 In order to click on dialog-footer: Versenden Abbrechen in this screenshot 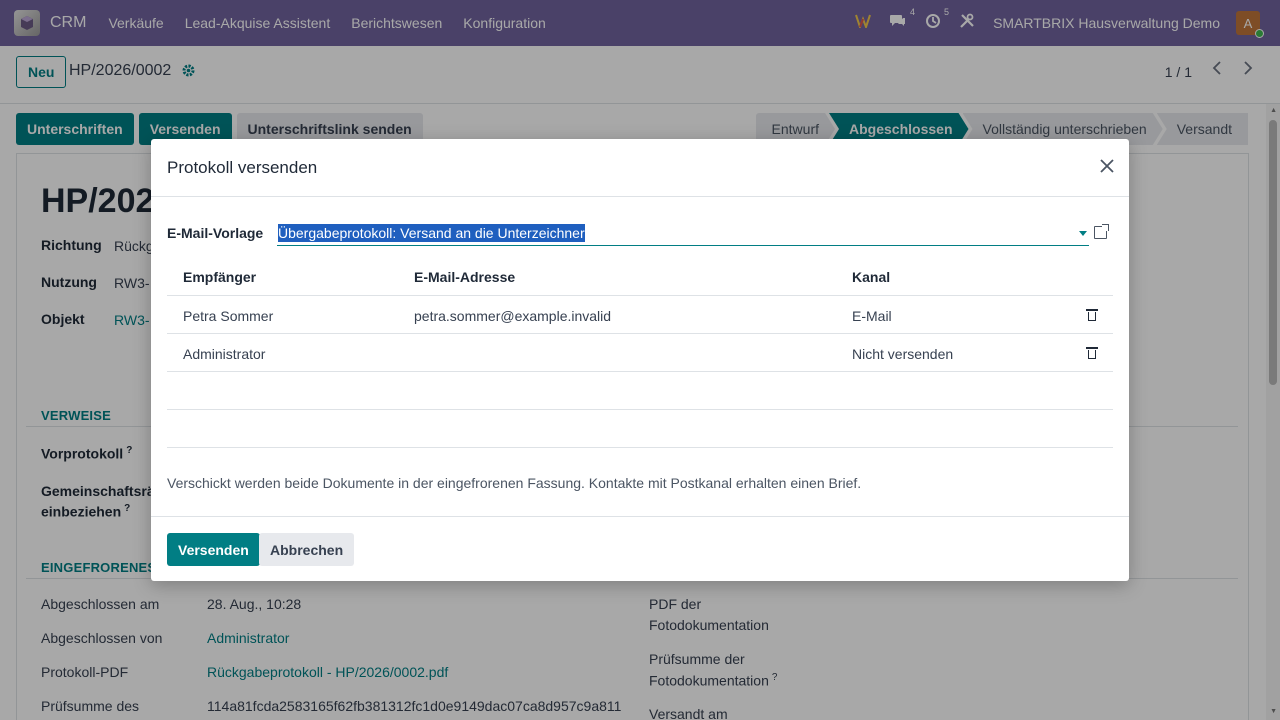, I will do `click(640, 548)`.